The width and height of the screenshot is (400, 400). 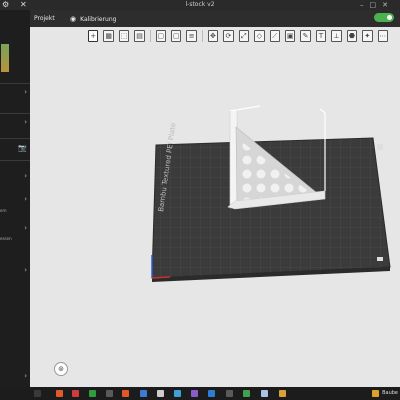 I want to click on split-parts-icon: ▢, so click(x=176, y=36).